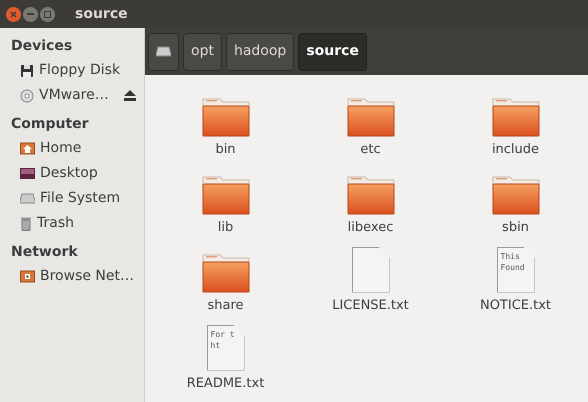  Describe the element at coordinates (101, 14) in the screenshot. I see `window-title: source` at that location.